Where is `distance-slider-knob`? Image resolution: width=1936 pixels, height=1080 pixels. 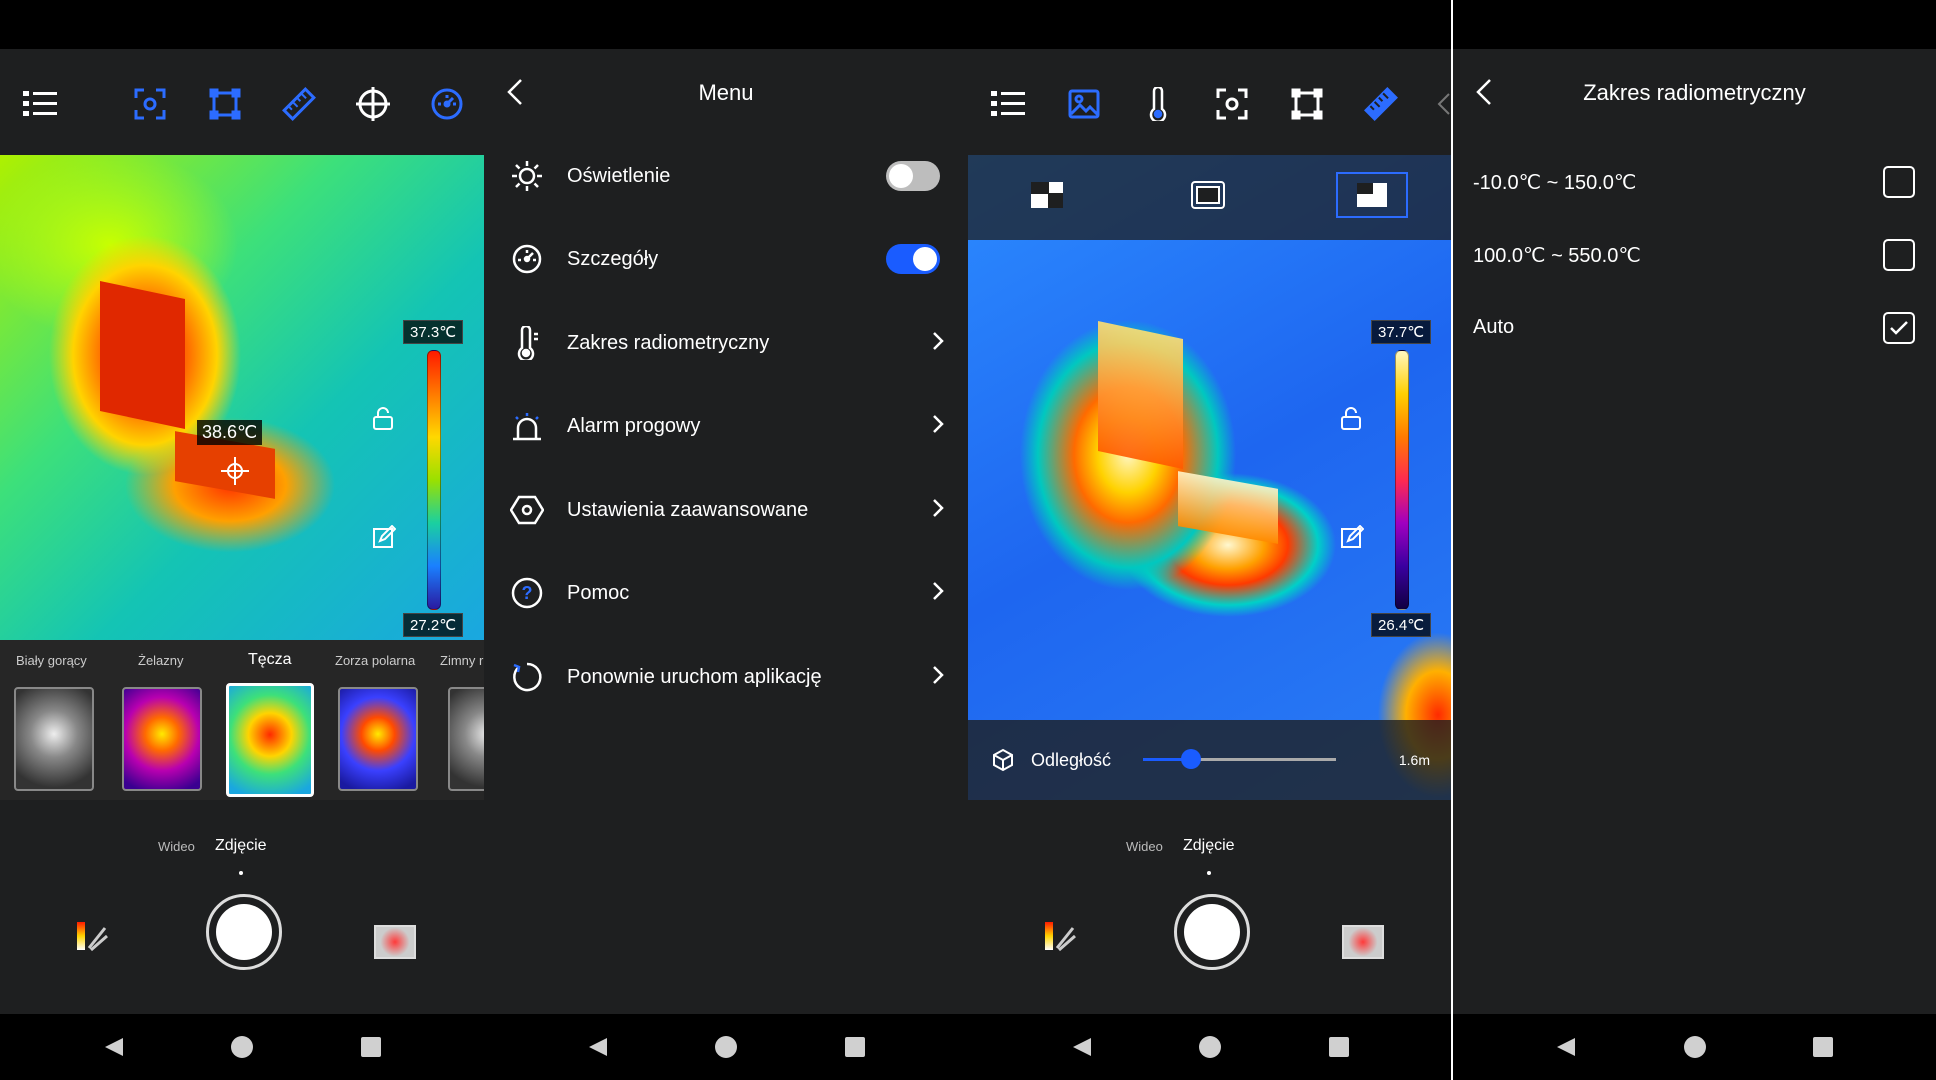 distance-slider-knob is located at coordinates (1191, 759).